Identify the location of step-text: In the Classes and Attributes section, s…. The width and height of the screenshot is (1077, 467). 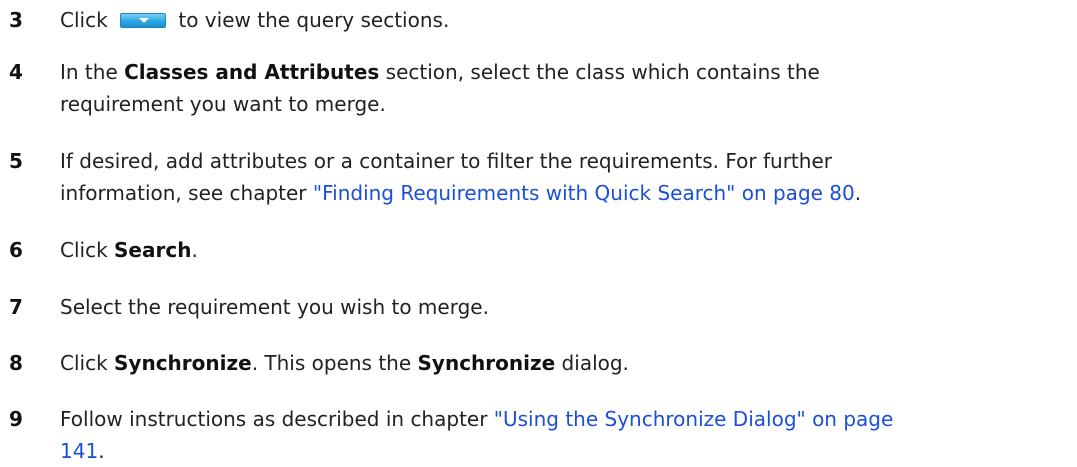
(560, 88).